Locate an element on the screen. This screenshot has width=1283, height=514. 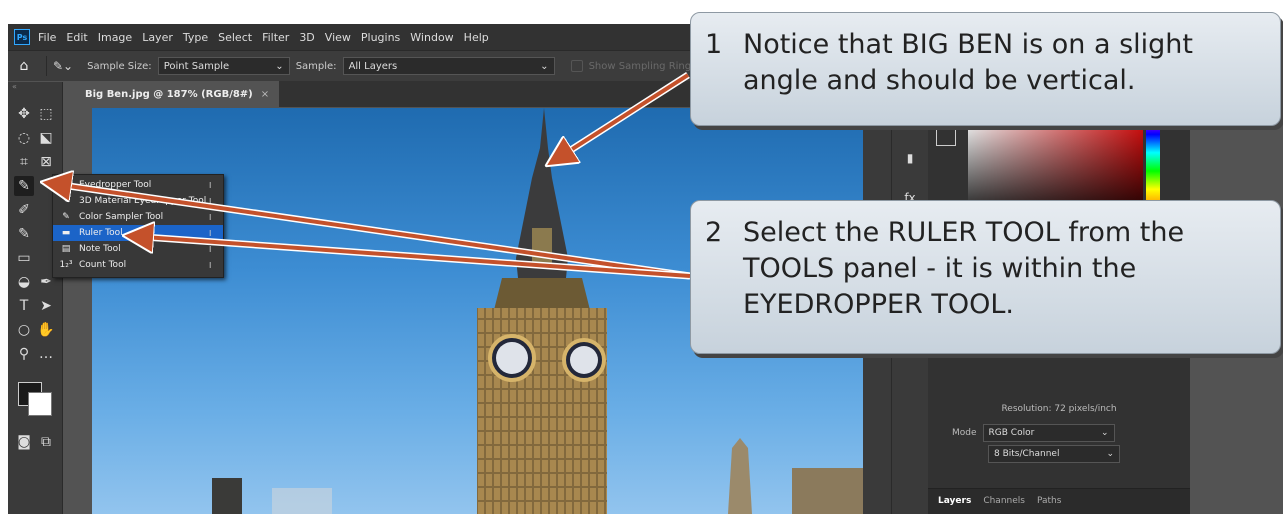
lasso-tool-icon: ◌ is located at coordinates (24, 138).